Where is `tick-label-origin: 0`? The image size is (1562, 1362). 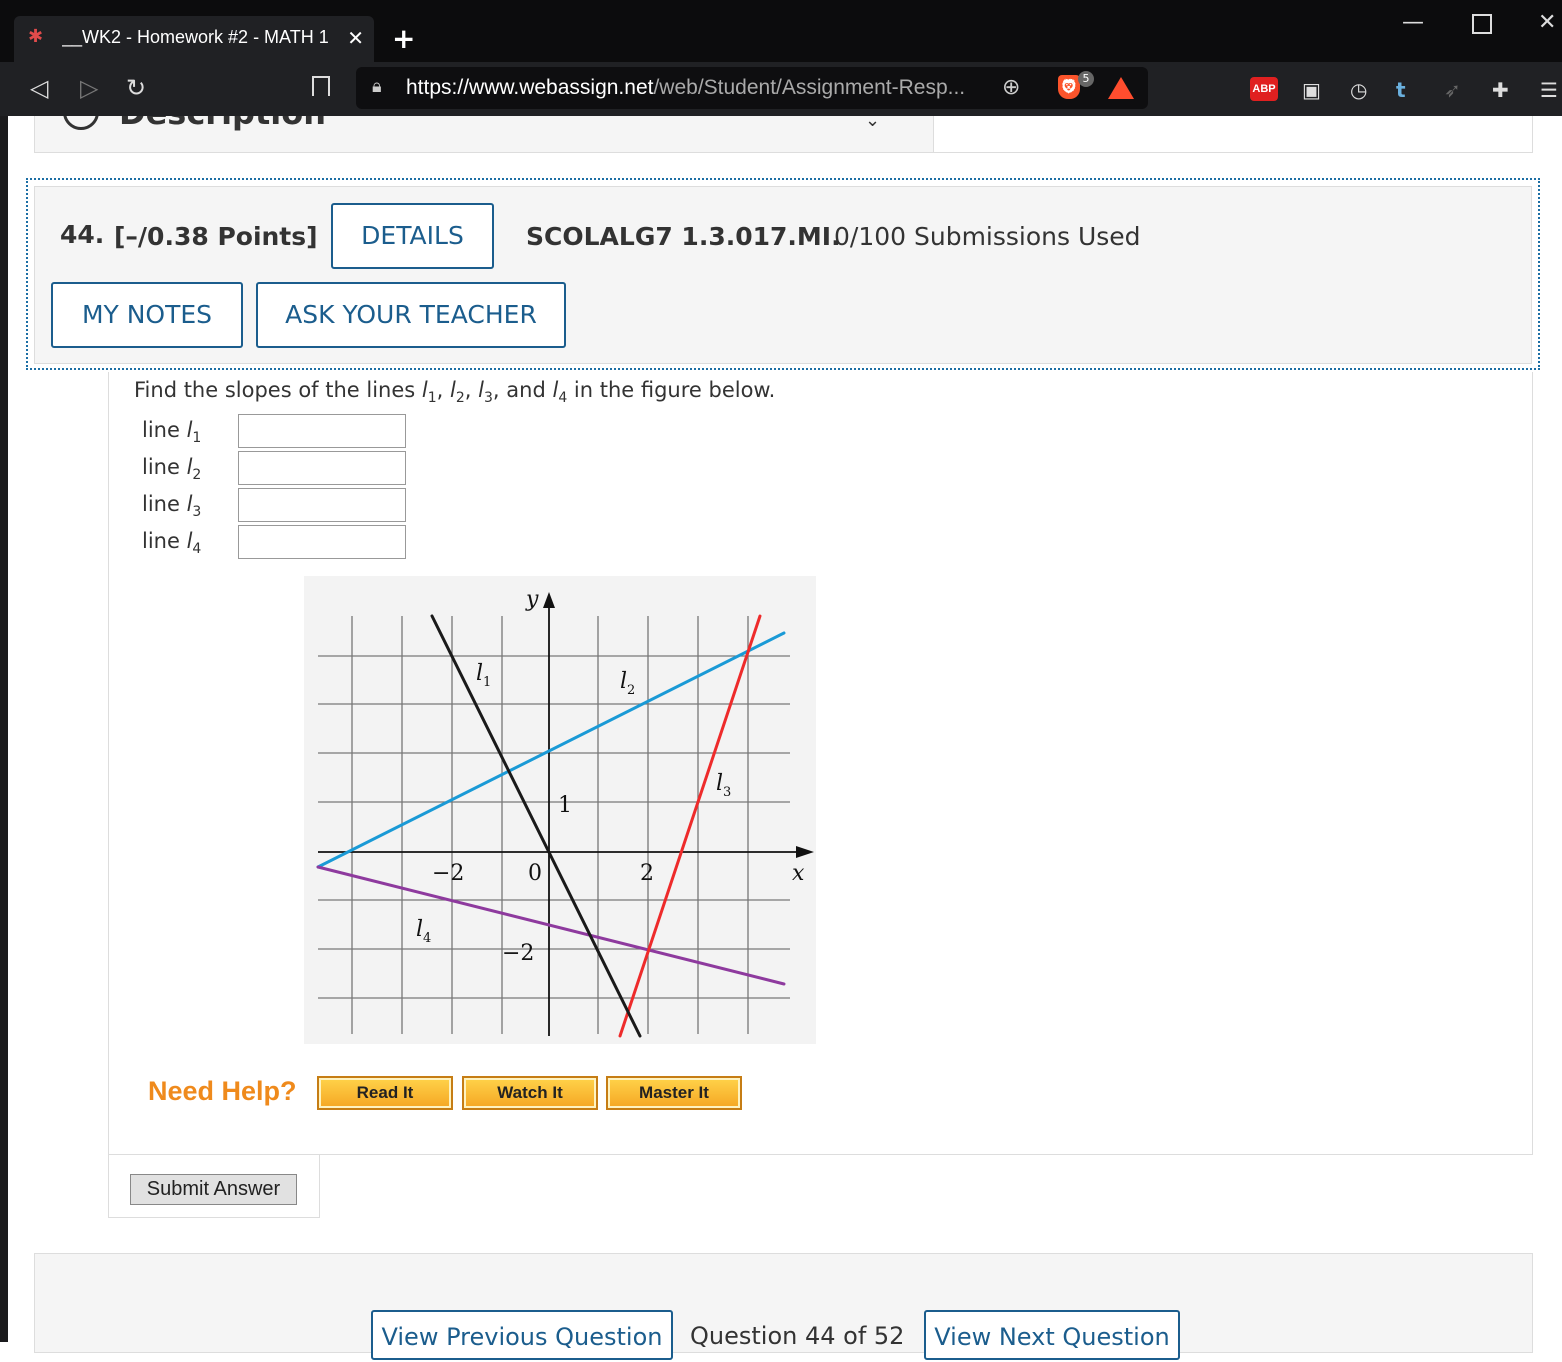
tick-label-origin: 0 is located at coordinates (535, 873).